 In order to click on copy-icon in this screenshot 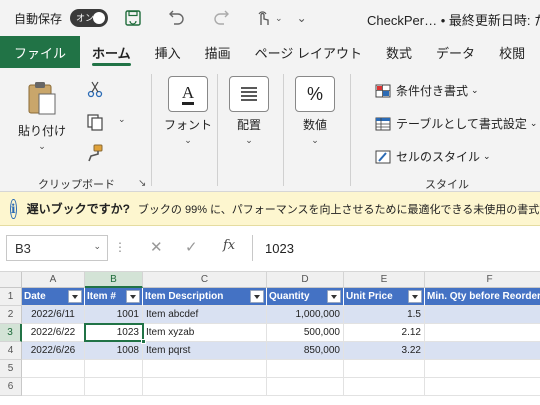, I will do `click(95, 123)`.